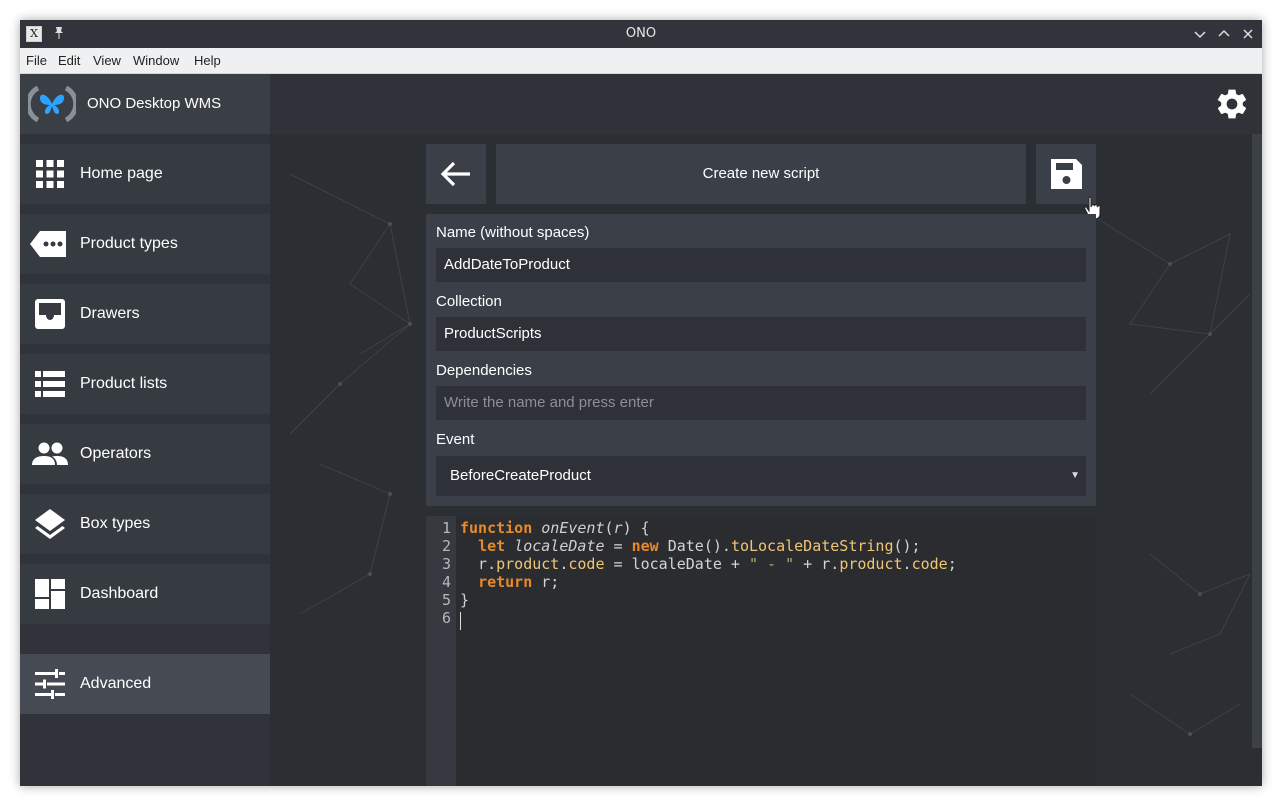 The height and width of the screenshot is (806, 1282). What do you see at coordinates (446, 546) in the screenshot?
I see `line-number: 2` at bounding box center [446, 546].